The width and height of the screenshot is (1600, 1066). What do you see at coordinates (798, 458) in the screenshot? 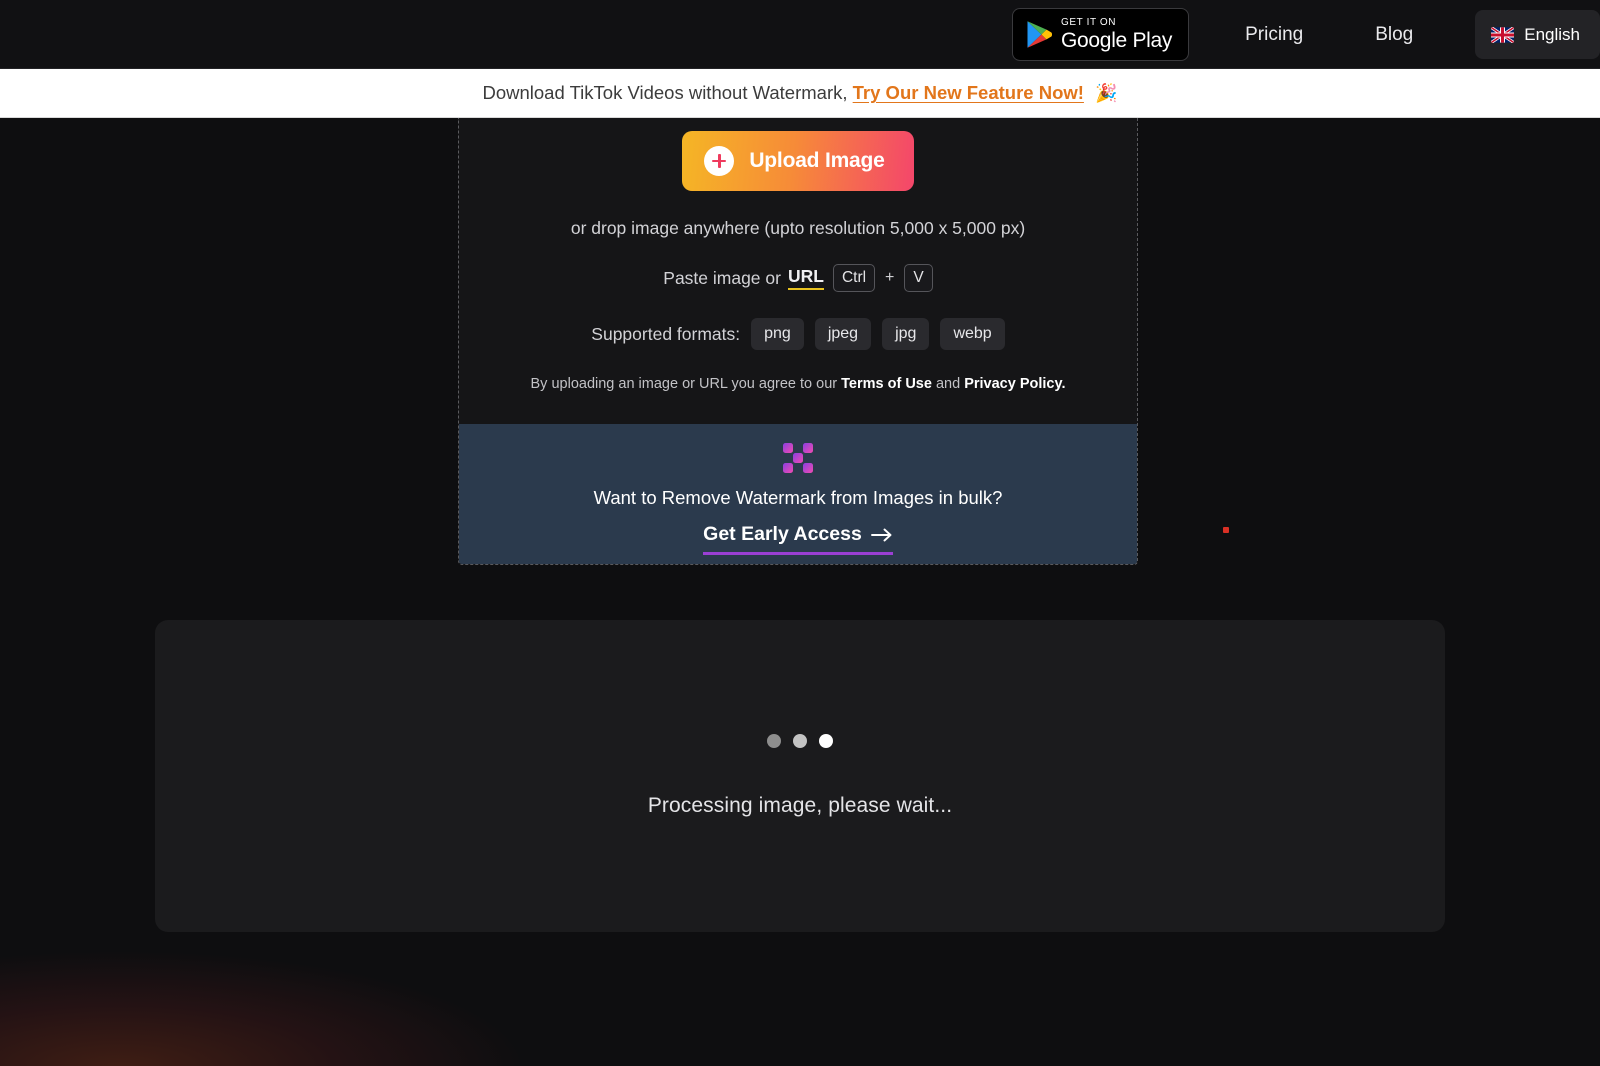
I see `bulk-grid-icon` at bounding box center [798, 458].